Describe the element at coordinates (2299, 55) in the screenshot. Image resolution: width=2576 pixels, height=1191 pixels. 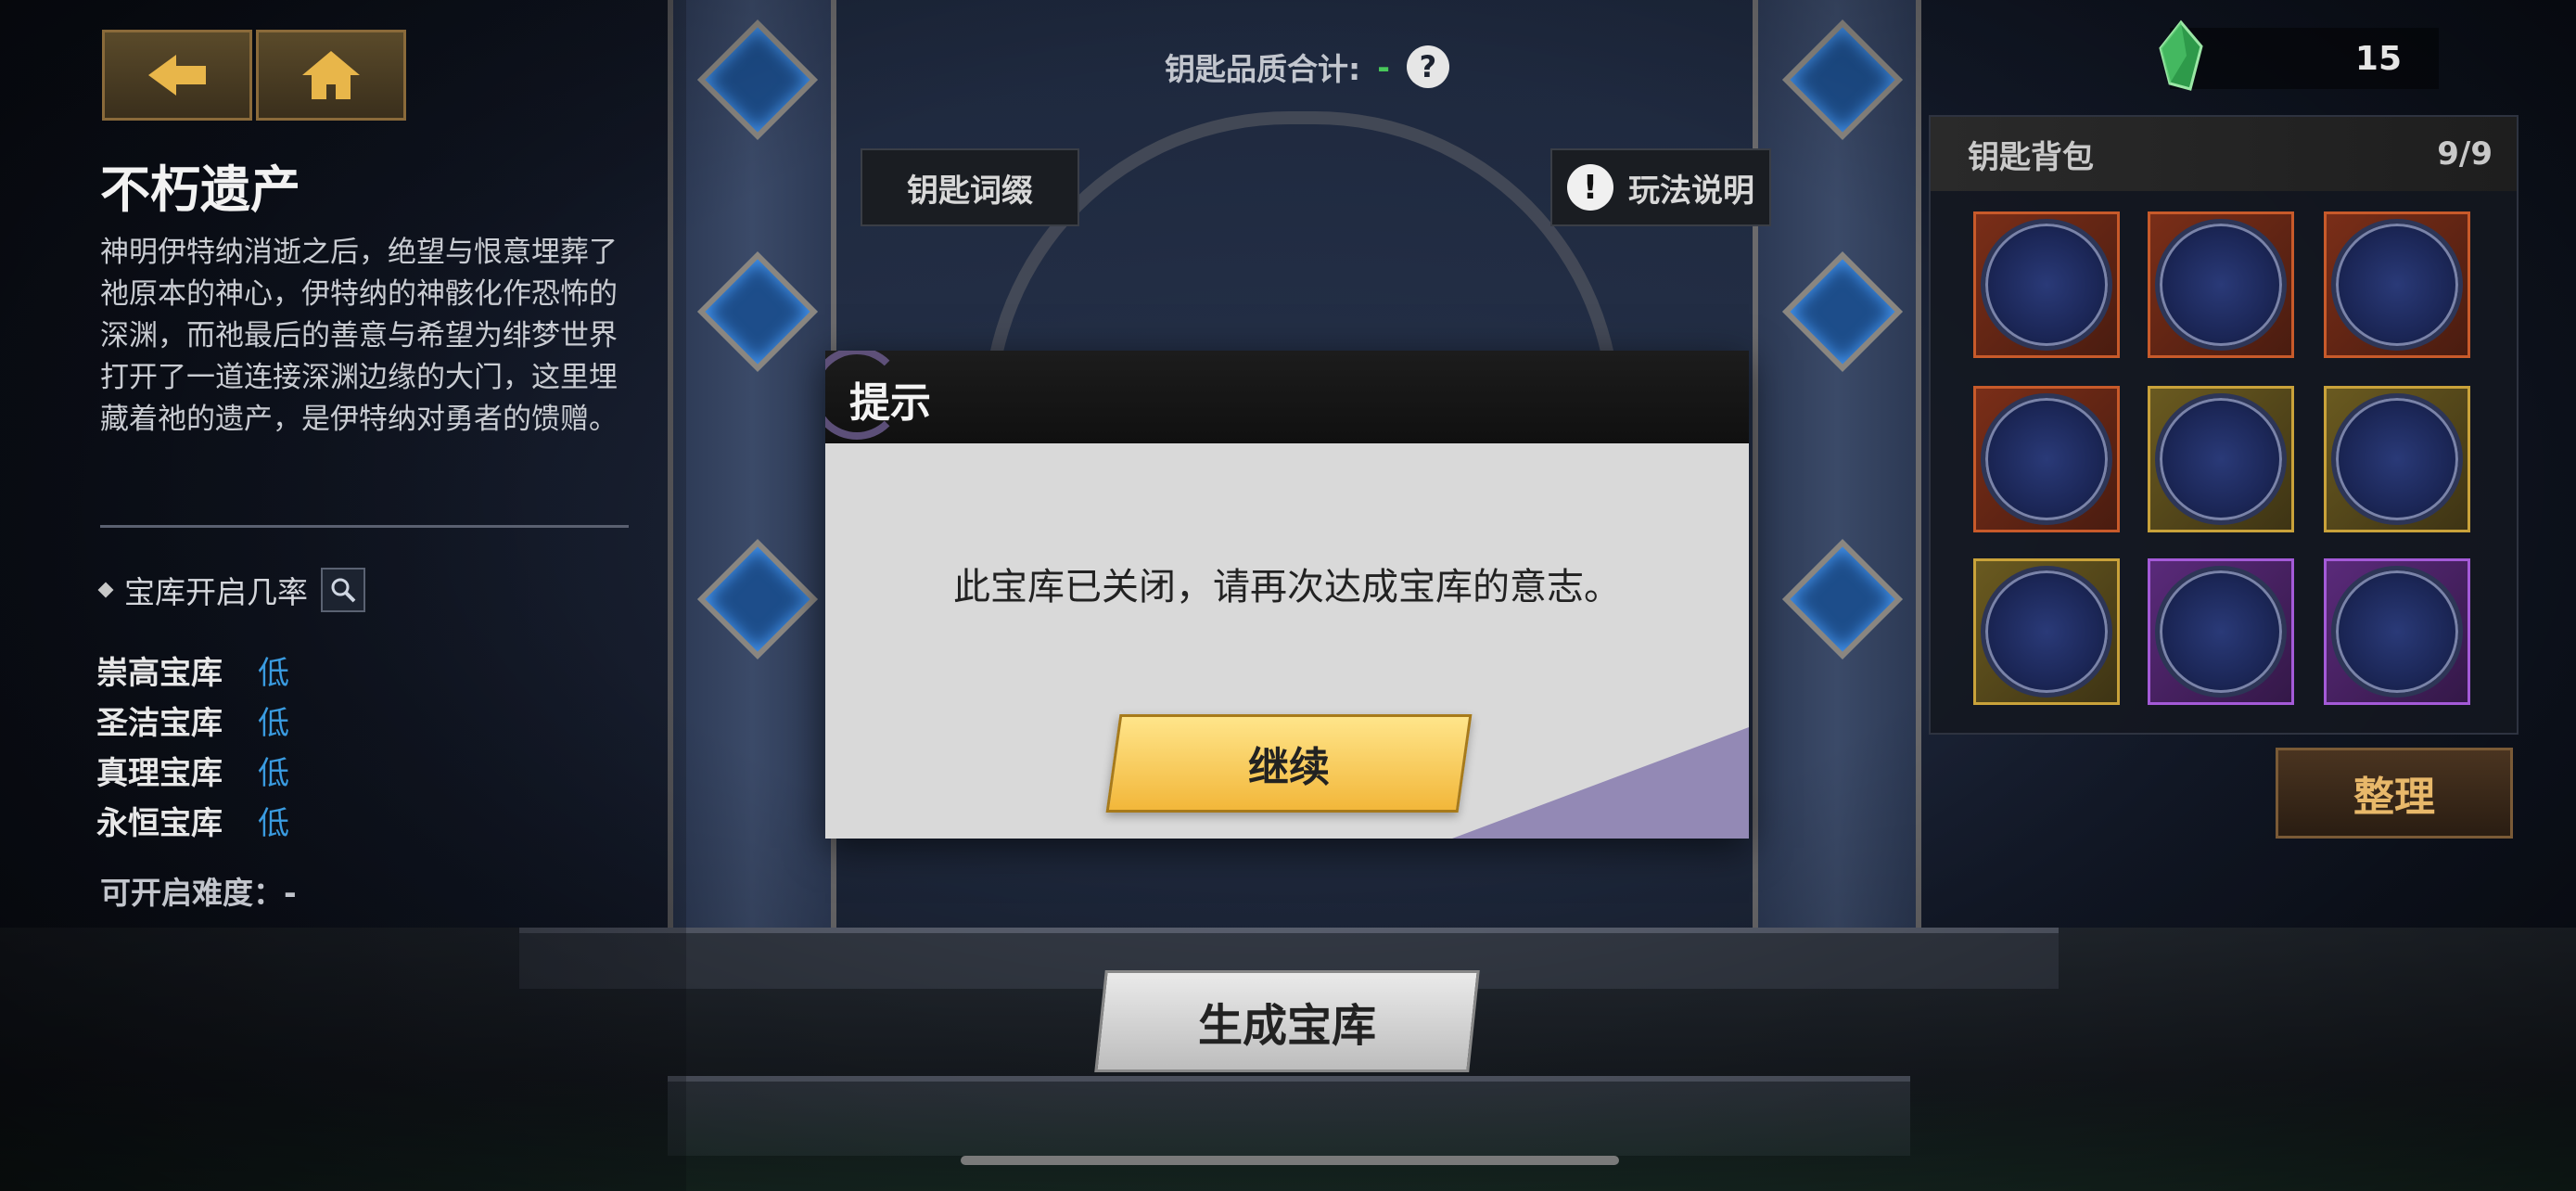
I see `currency-display: 15` at that location.